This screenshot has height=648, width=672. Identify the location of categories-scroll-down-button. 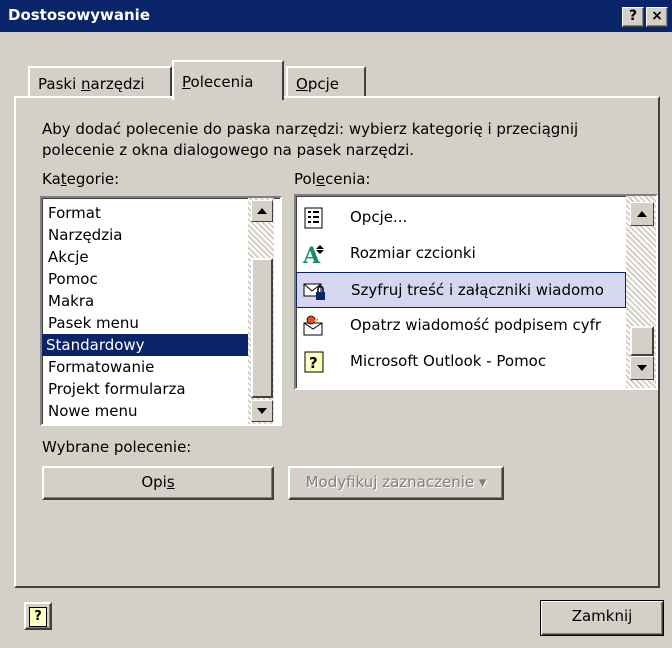
(262, 411).